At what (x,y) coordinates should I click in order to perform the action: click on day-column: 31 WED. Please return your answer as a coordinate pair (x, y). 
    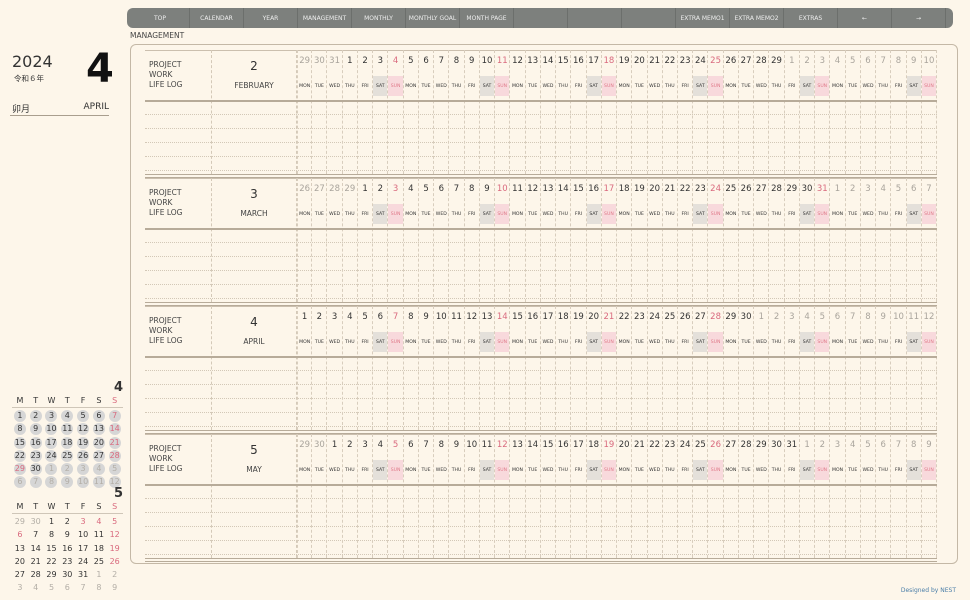
    Looking at the image, I should click on (335, 112).